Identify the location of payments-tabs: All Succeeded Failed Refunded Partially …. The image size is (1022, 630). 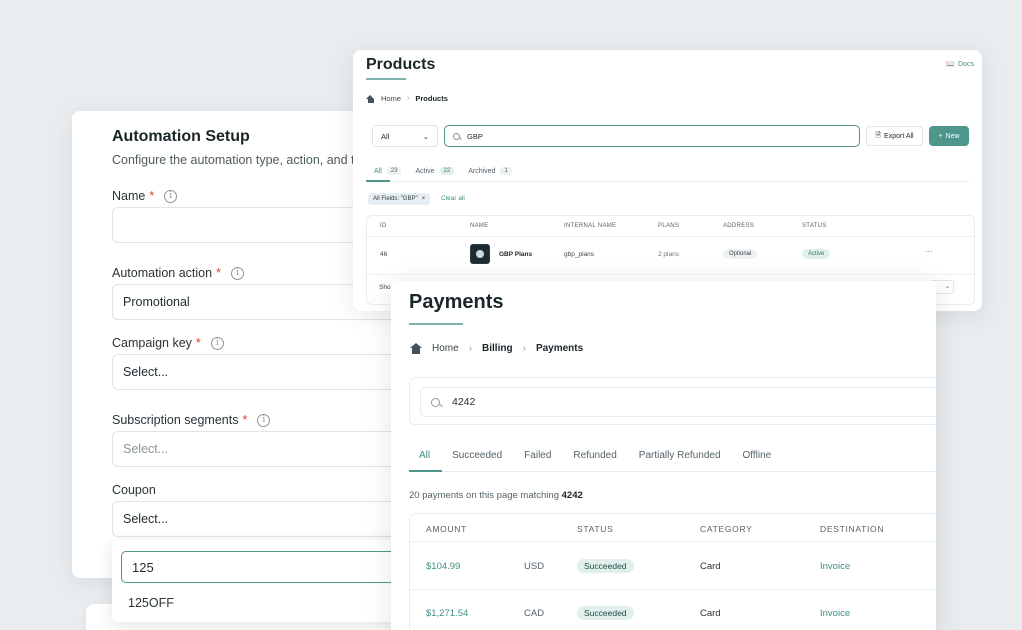
(595, 455).